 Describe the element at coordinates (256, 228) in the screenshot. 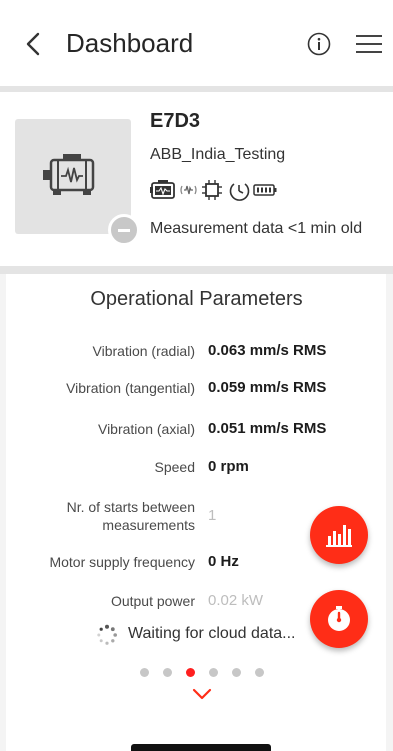

I see `measurement-age: Measurement data <1 min old` at that location.